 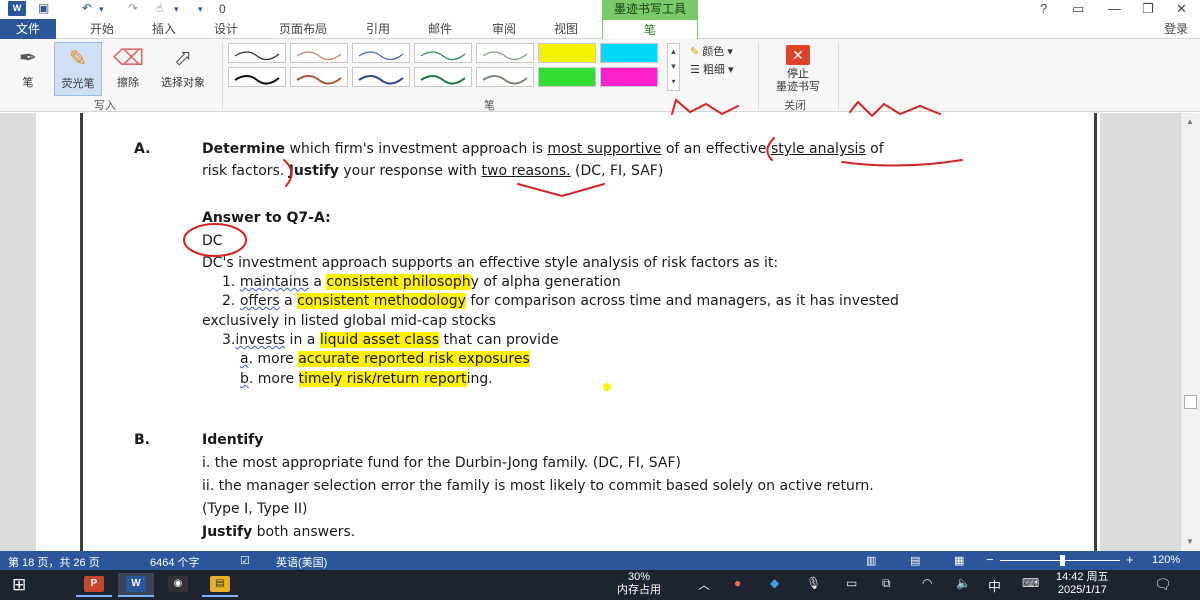 I want to click on read-mode-icon: ▥, so click(x=871, y=560).